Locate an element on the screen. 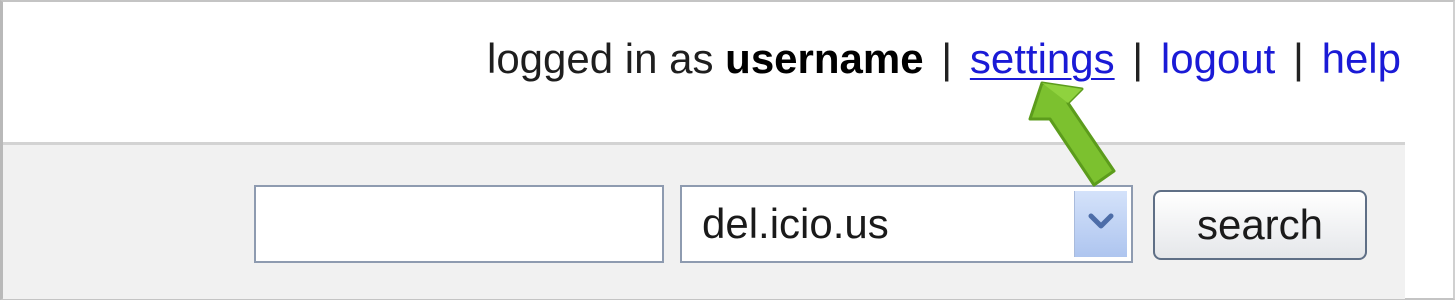 The image size is (1455, 300). search-button: search is located at coordinates (1260, 225).